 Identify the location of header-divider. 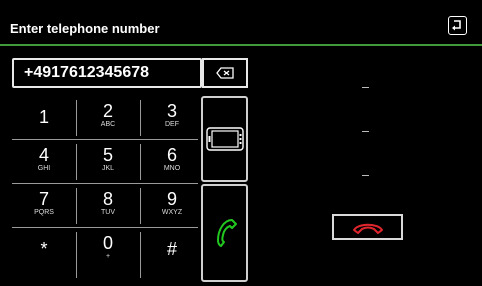
(241, 45).